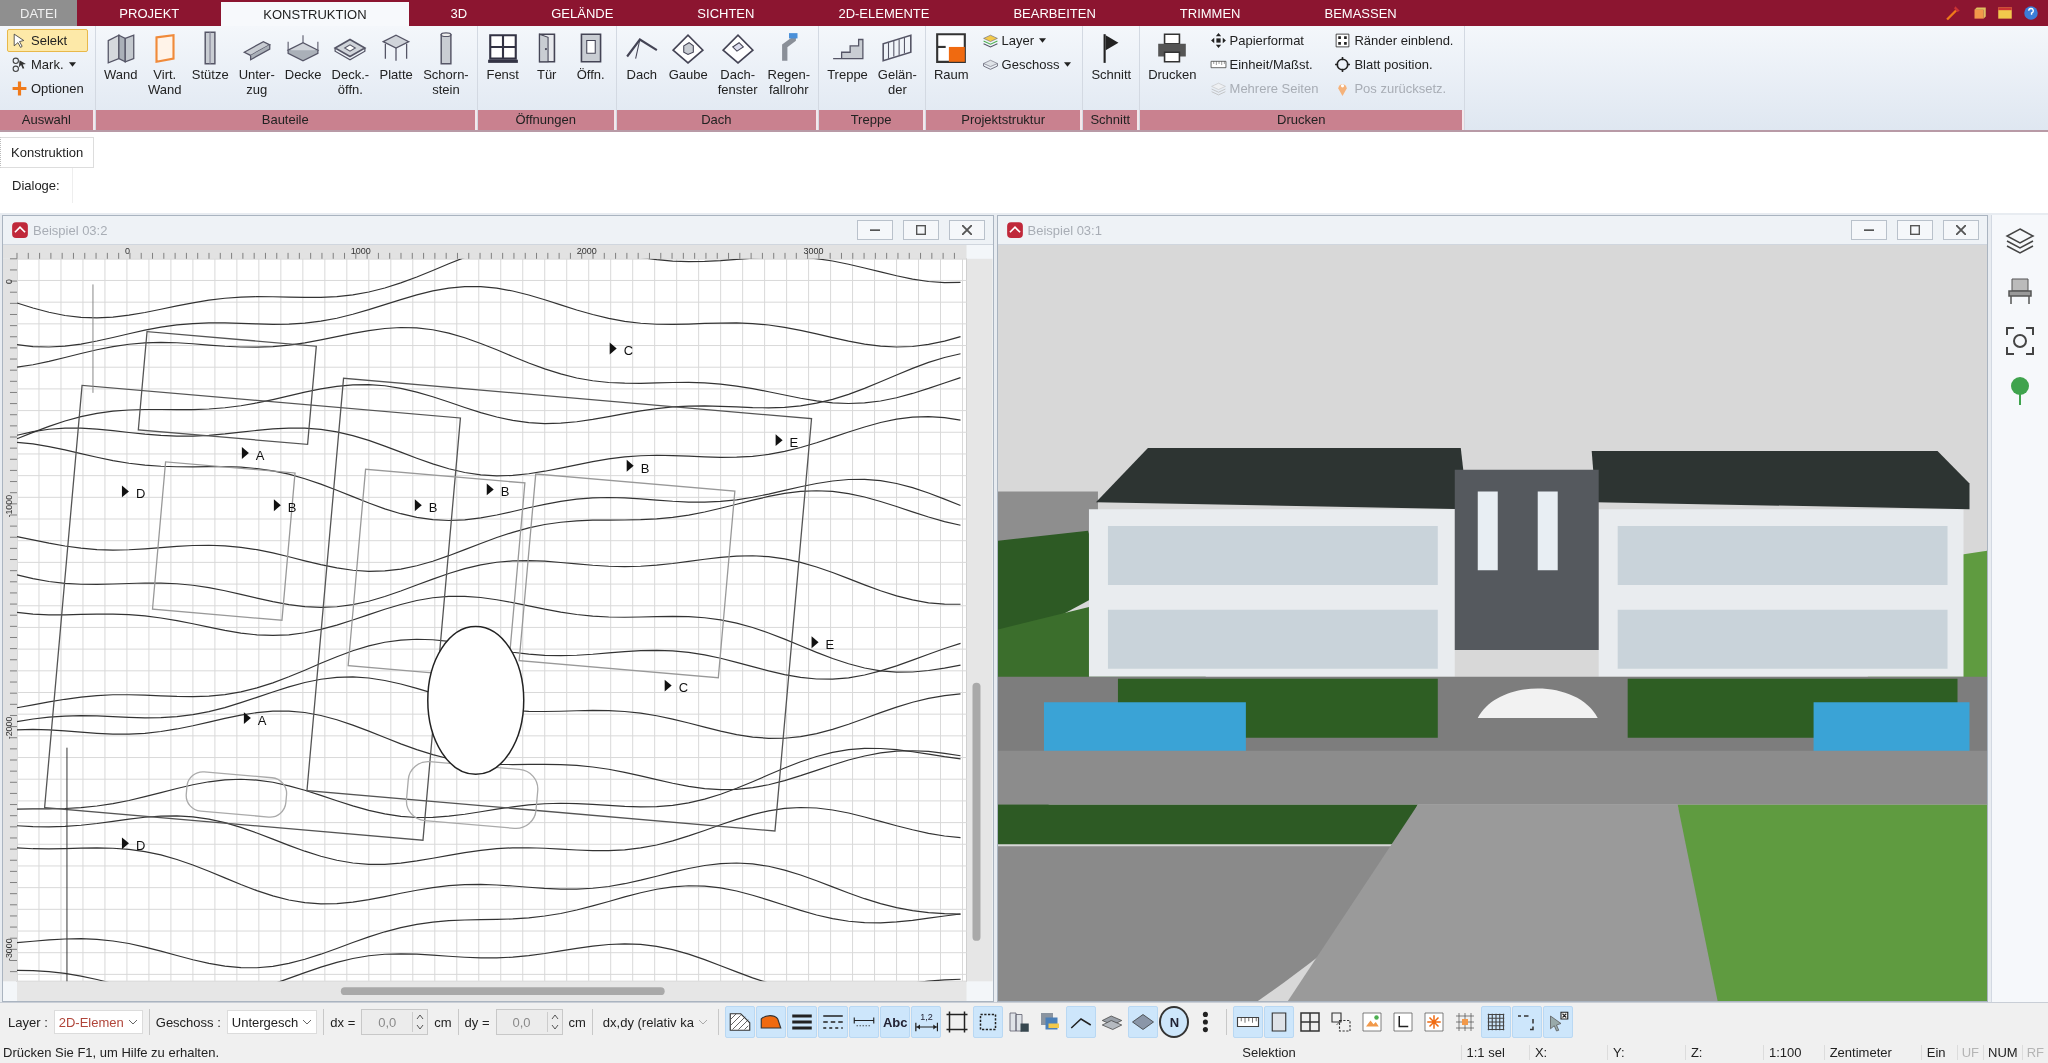 This screenshot has width=2048, height=1063. Describe the element at coordinates (1969, 1052) in the screenshot. I see `status-indicator: UF` at that location.